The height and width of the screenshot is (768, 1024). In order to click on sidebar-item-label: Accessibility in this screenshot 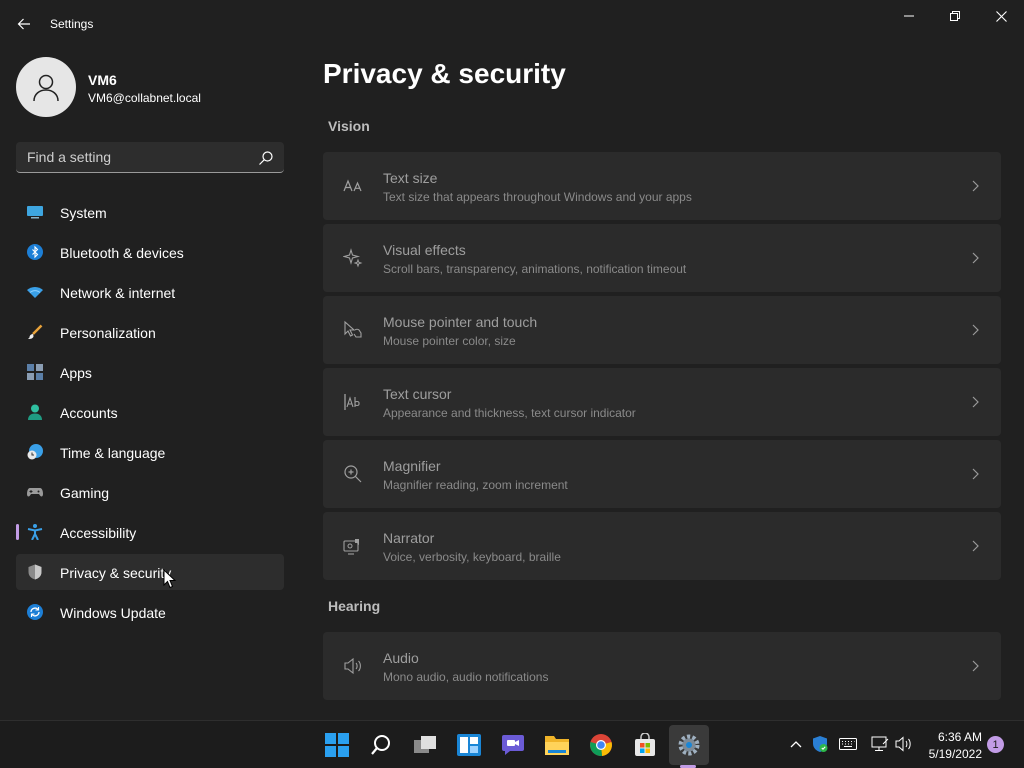, I will do `click(98, 533)`.